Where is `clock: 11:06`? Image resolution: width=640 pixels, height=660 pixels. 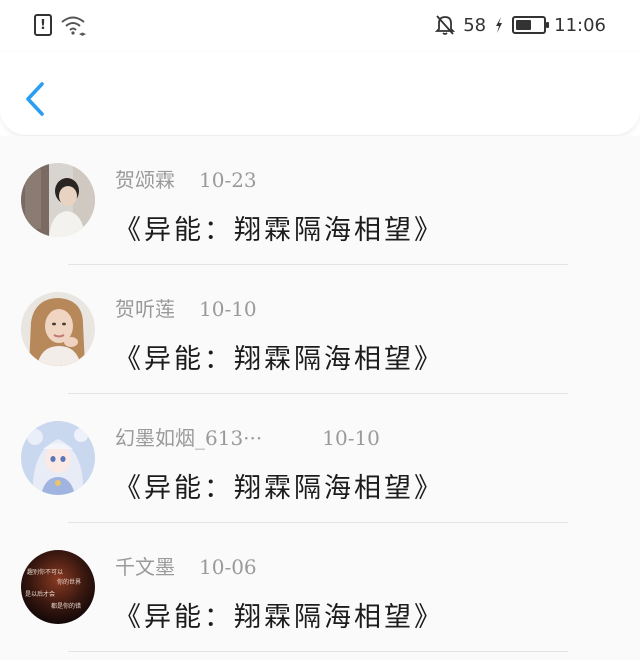 clock: 11:06 is located at coordinates (580, 25).